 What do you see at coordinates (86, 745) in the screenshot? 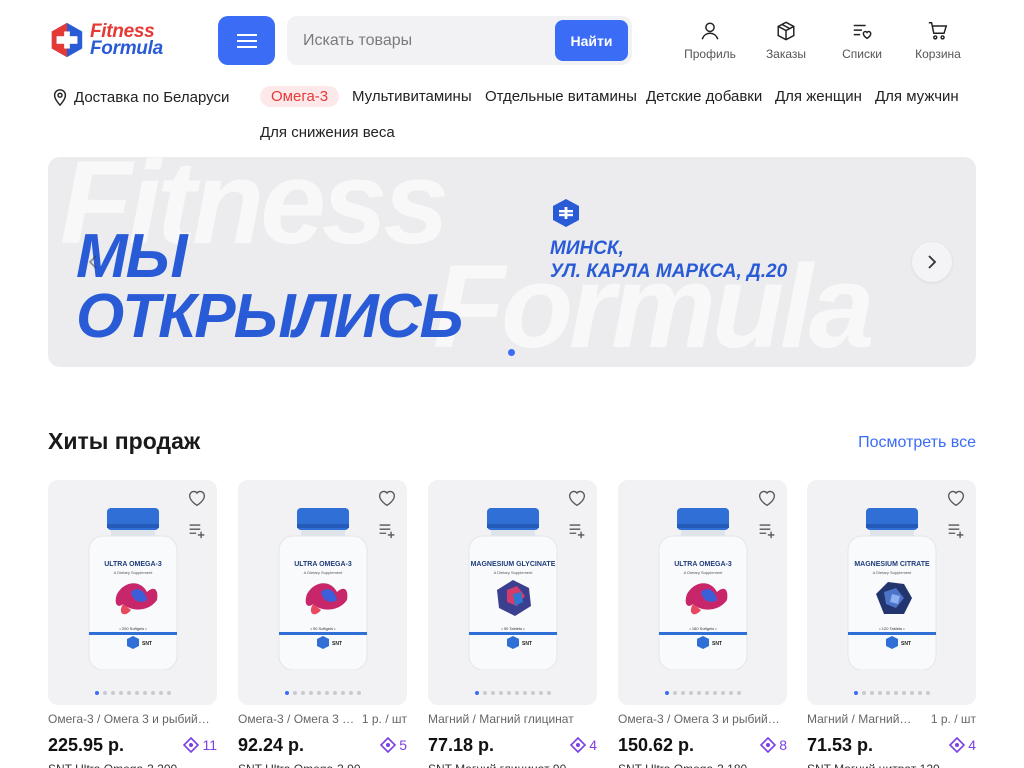
I see `product-price: 225.95 р.` at bounding box center [86, 745].